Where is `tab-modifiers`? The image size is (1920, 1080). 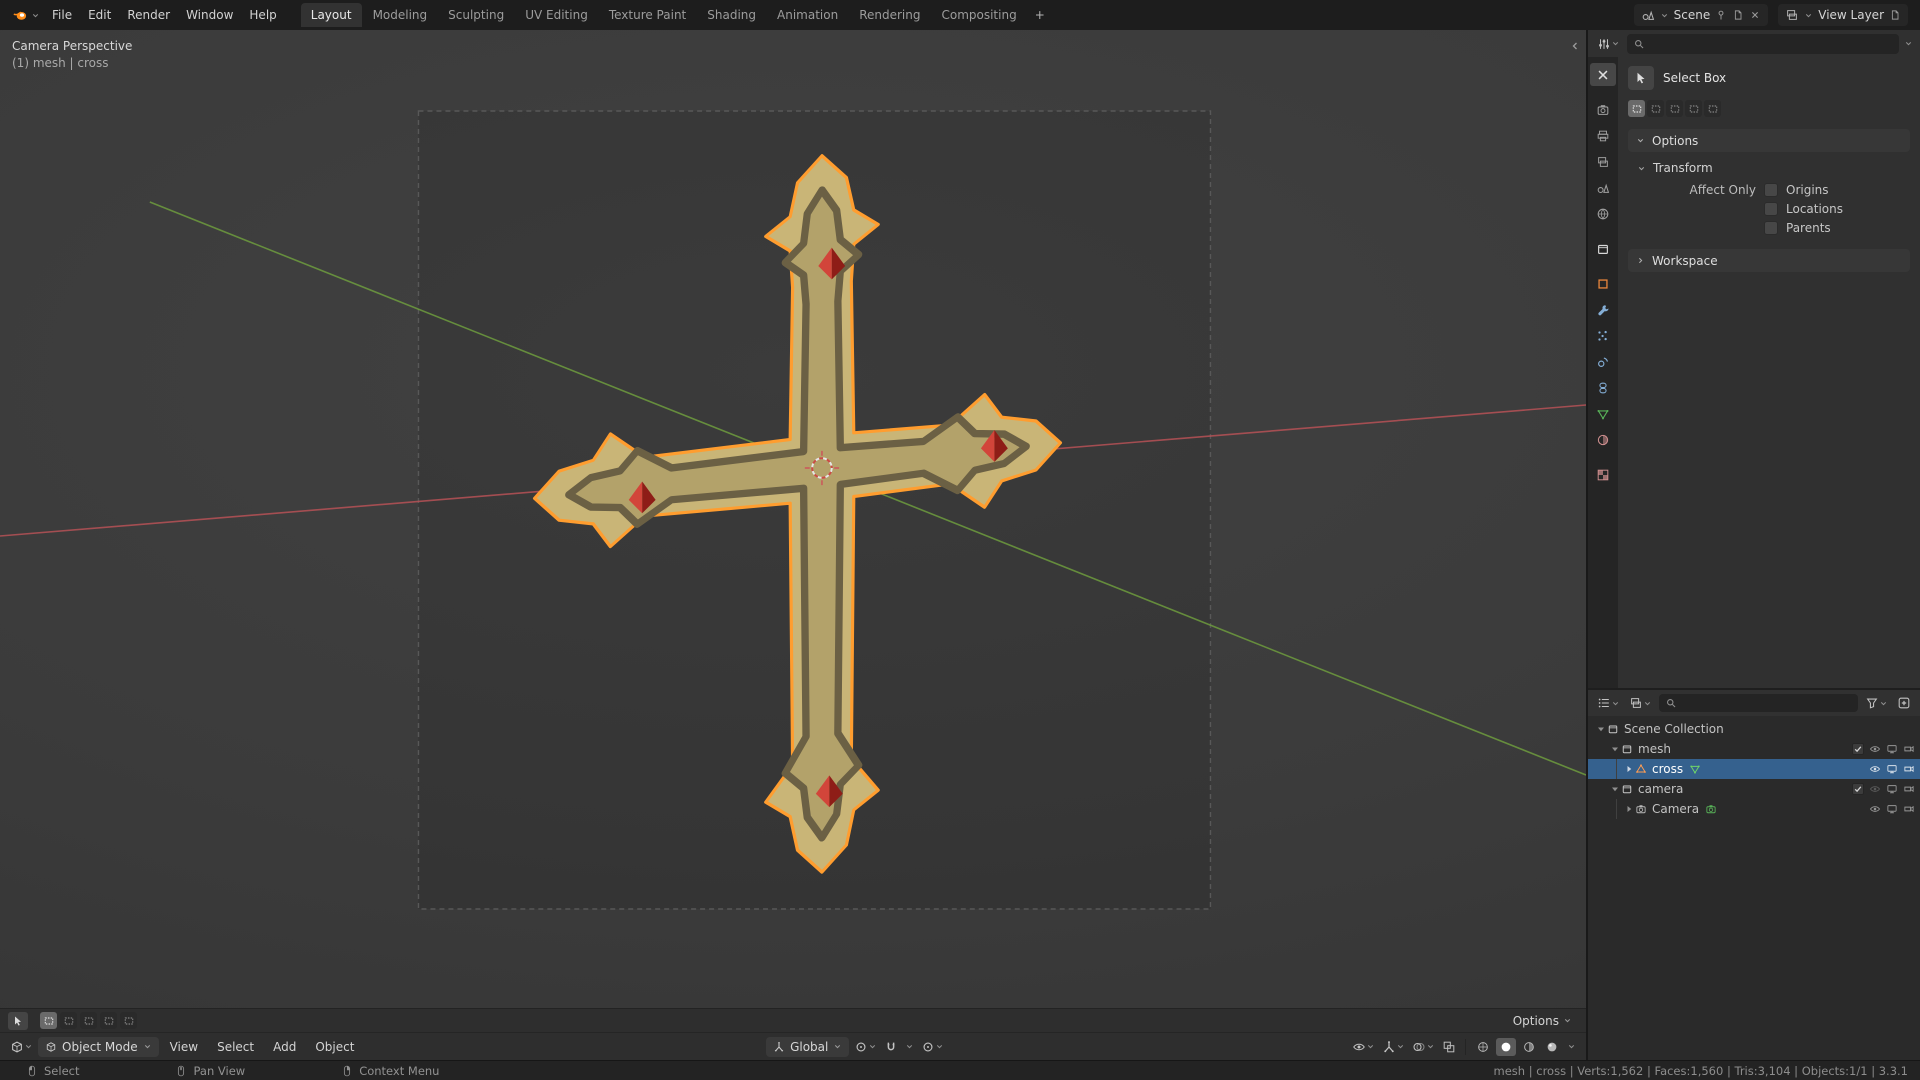
tab-modifiers is located at coordinates (1603, 309).